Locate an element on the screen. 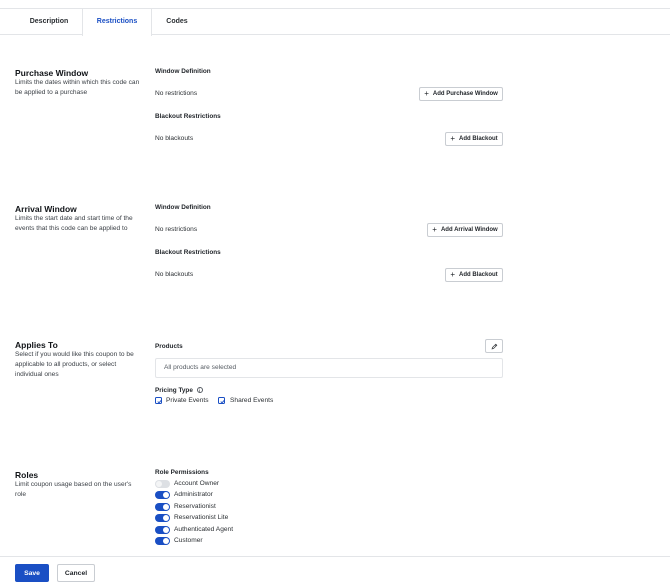 This screenshot has width=670, height=587. private-events-checkbox is located at coordinates (158, 400).